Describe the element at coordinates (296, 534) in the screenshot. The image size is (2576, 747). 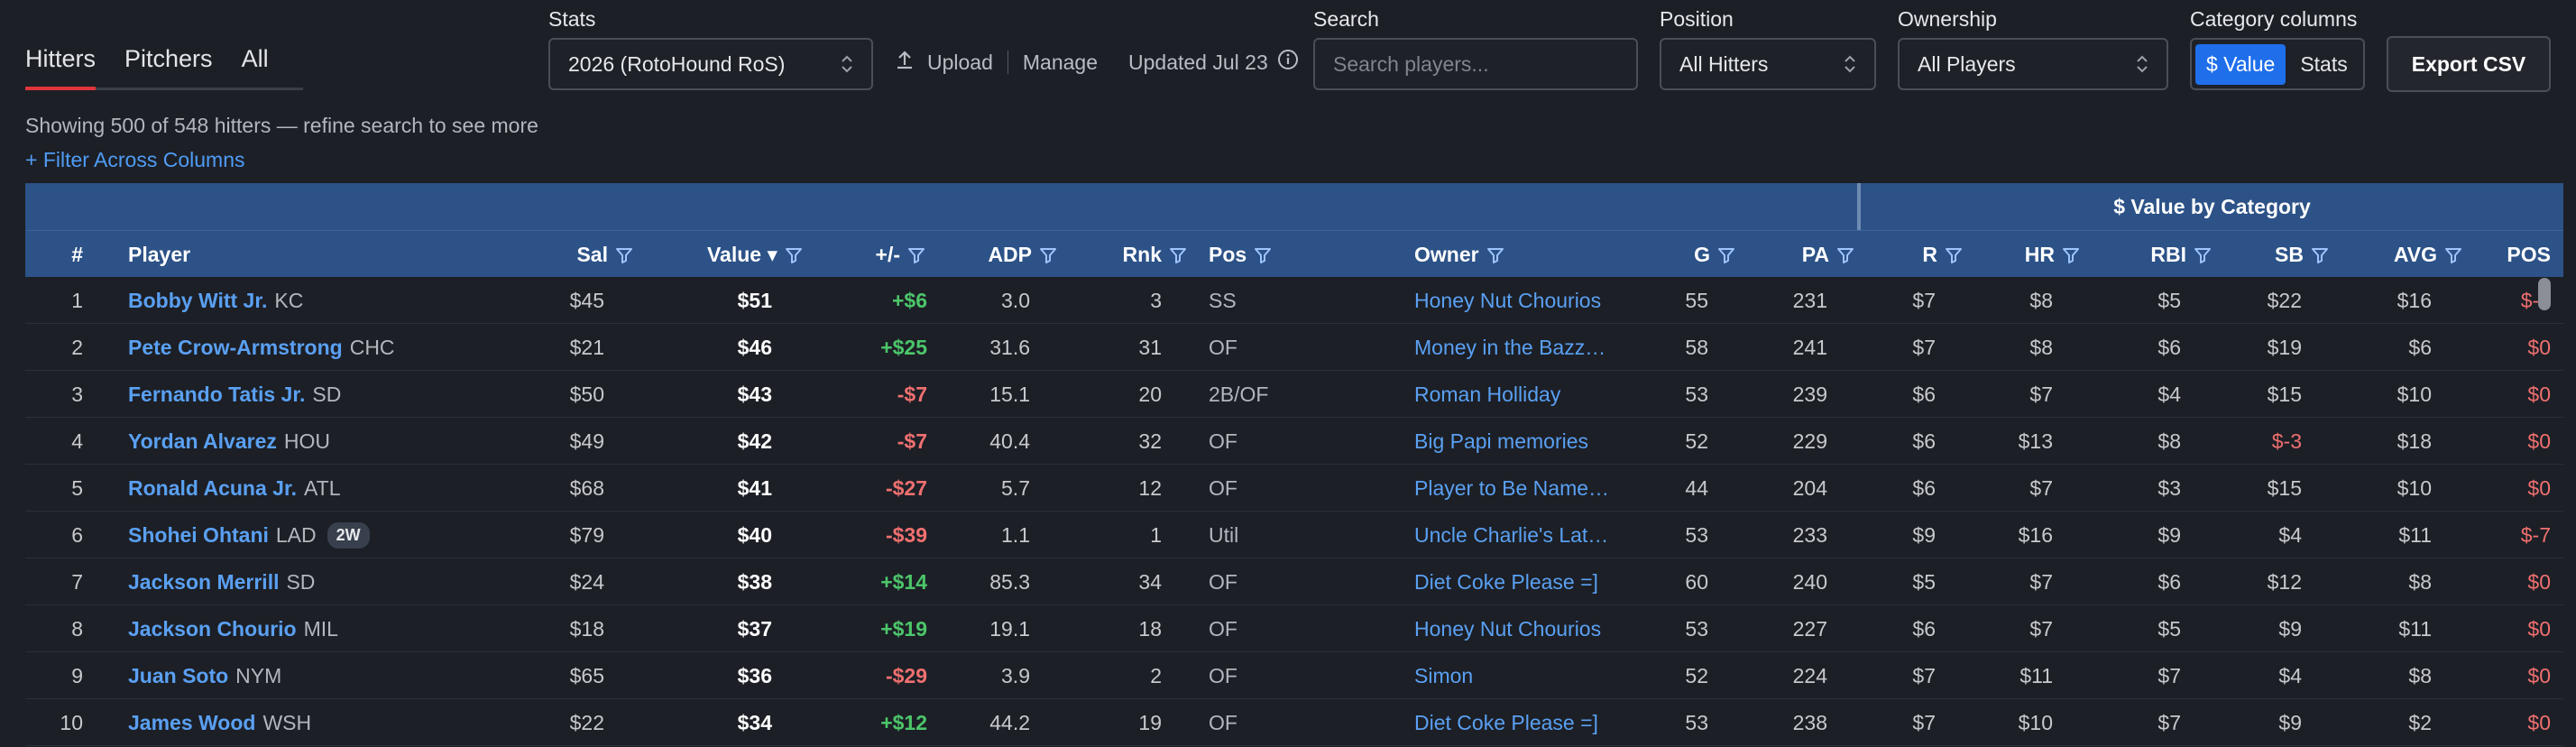
I see `player-team: LAD` at that location.